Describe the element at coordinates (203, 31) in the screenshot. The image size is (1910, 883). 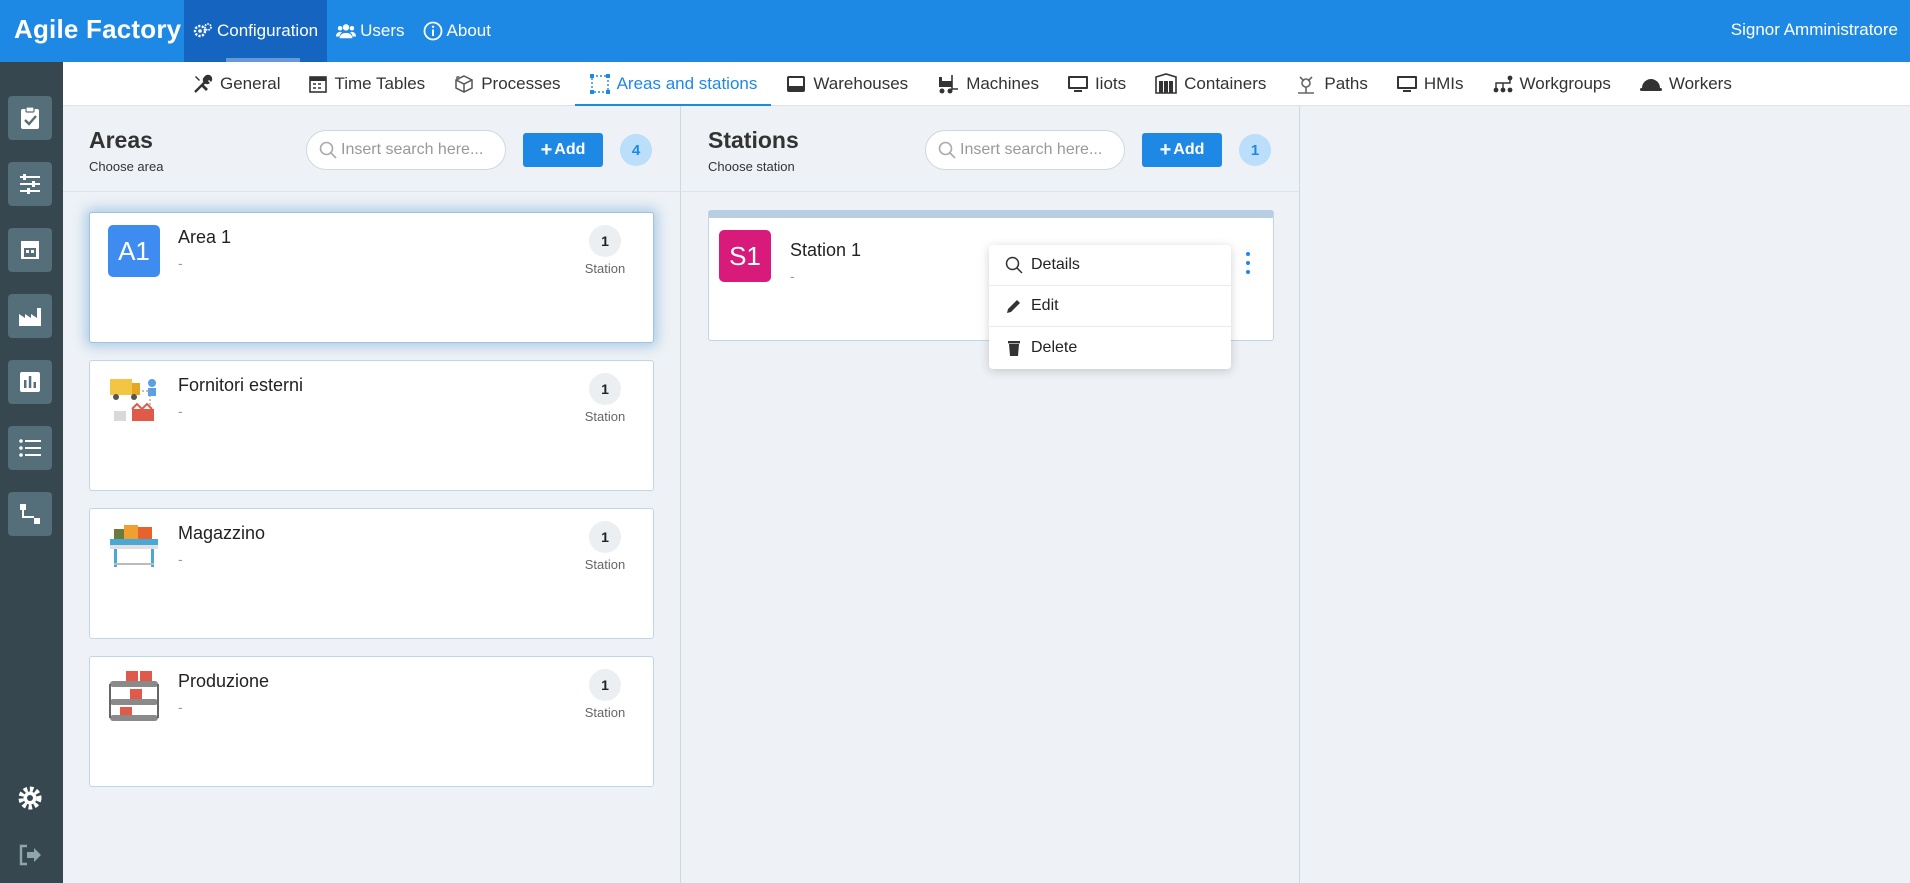
I see `gears-icon` at that location.